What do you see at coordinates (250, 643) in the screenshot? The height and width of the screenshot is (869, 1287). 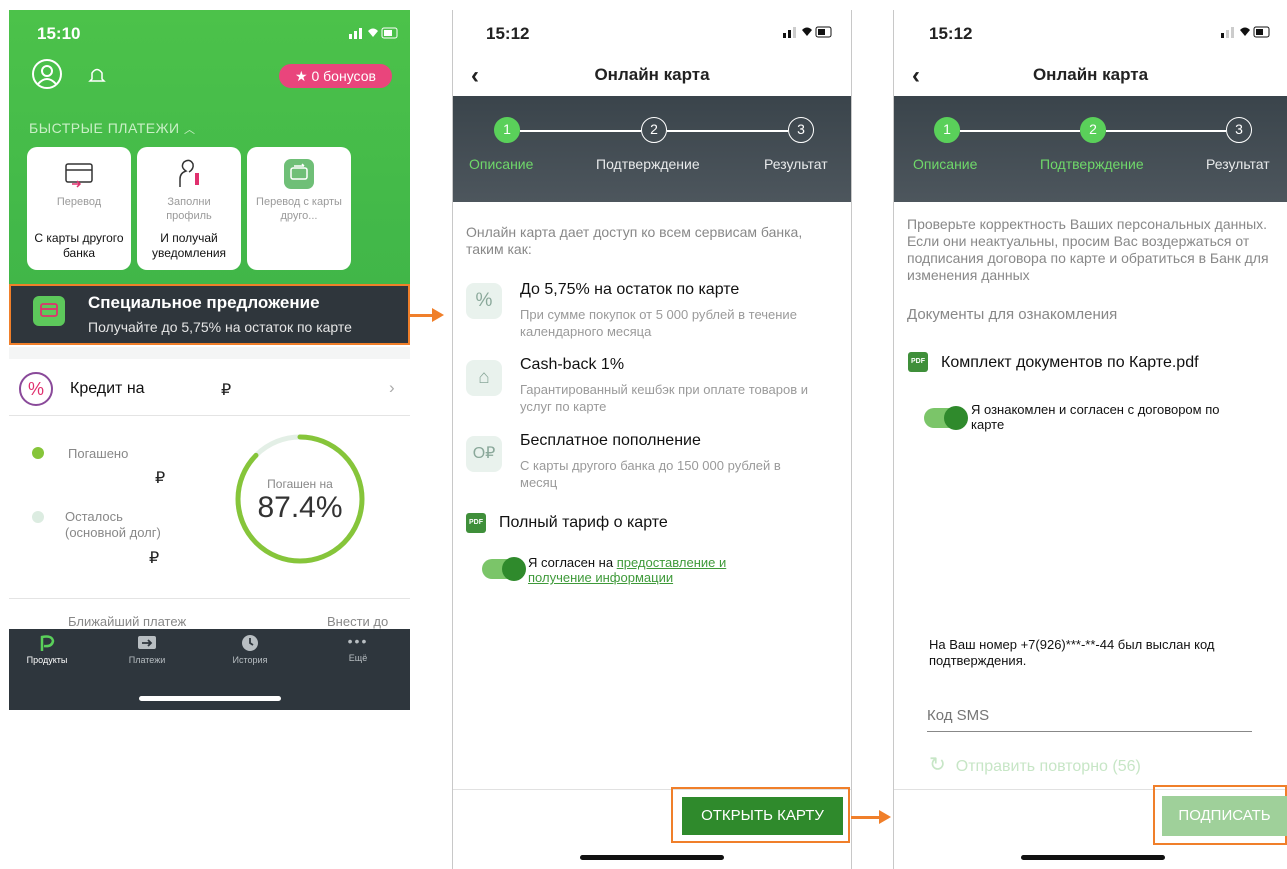 I see `clock-icon` at bounding box center [250, 643].